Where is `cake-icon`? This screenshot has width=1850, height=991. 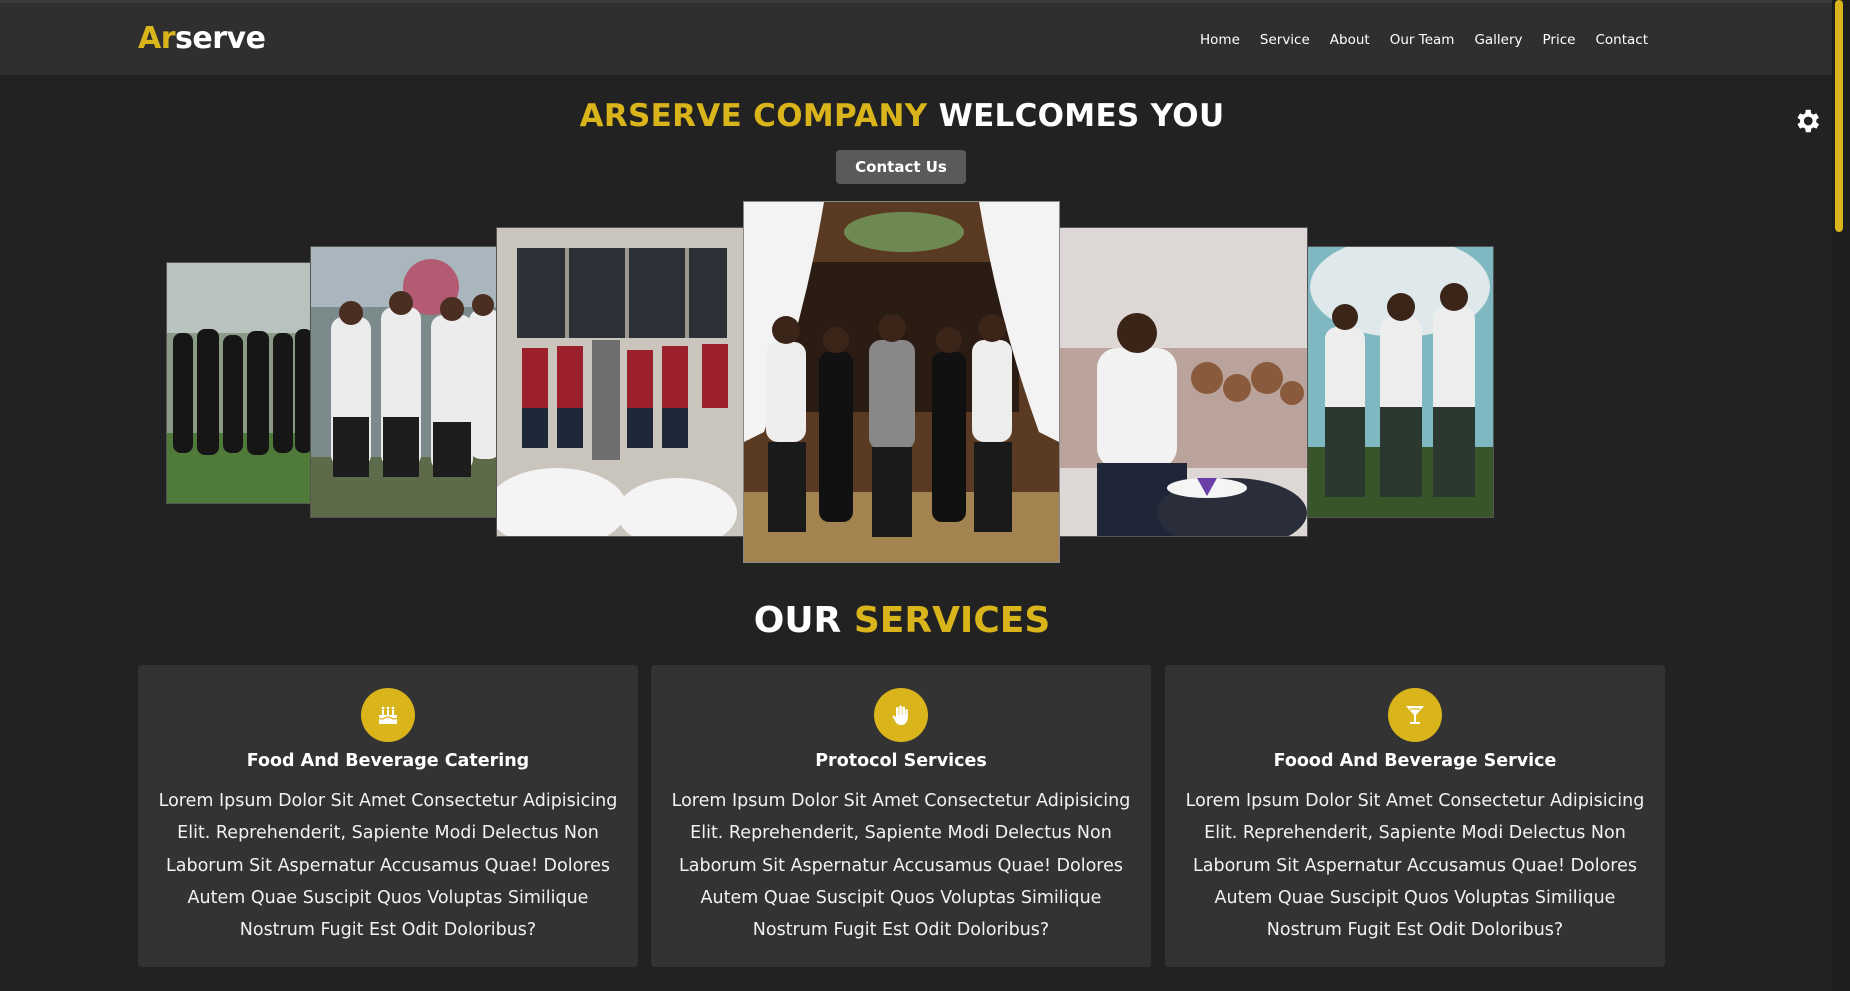
cake-icon is located at coordinates (388, 715).